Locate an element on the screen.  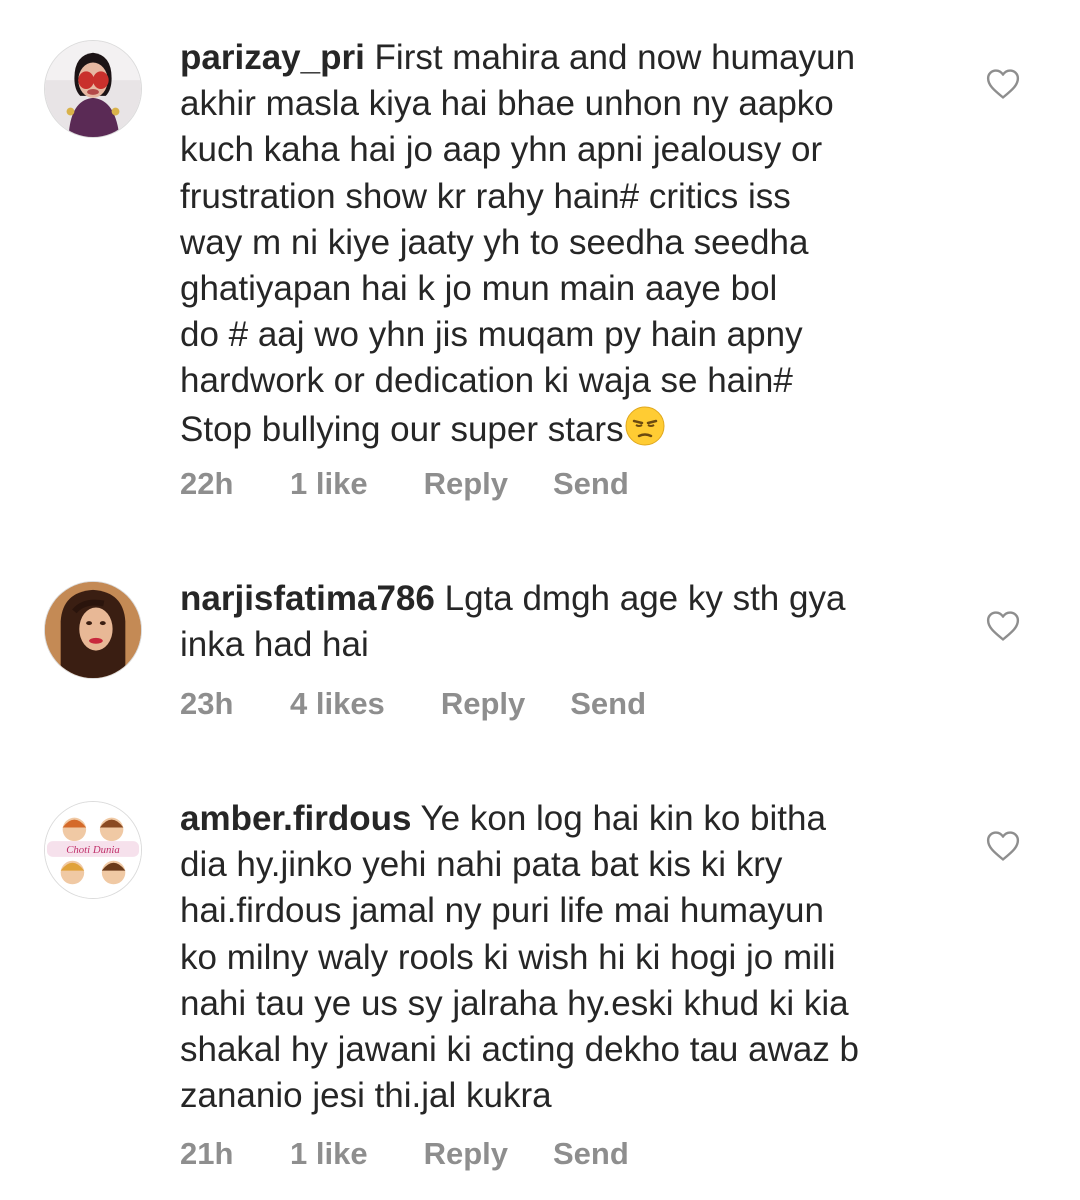
comment-likes: 4 likes is located at coordinates (337, 704).